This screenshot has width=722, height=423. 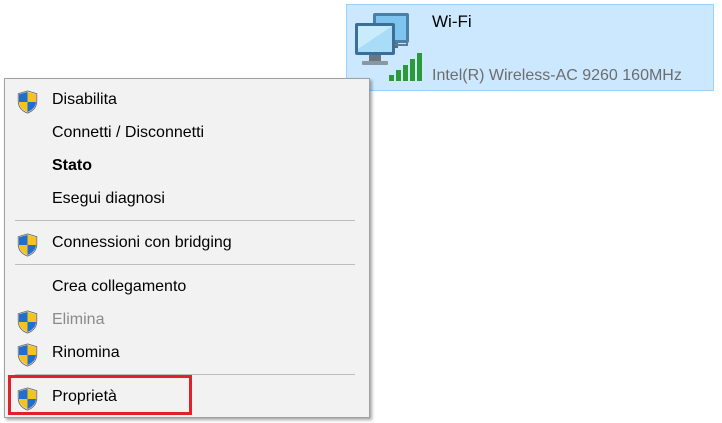 I want to click on menu-item-label: Crea collegamento, so click(x=119, y=286).